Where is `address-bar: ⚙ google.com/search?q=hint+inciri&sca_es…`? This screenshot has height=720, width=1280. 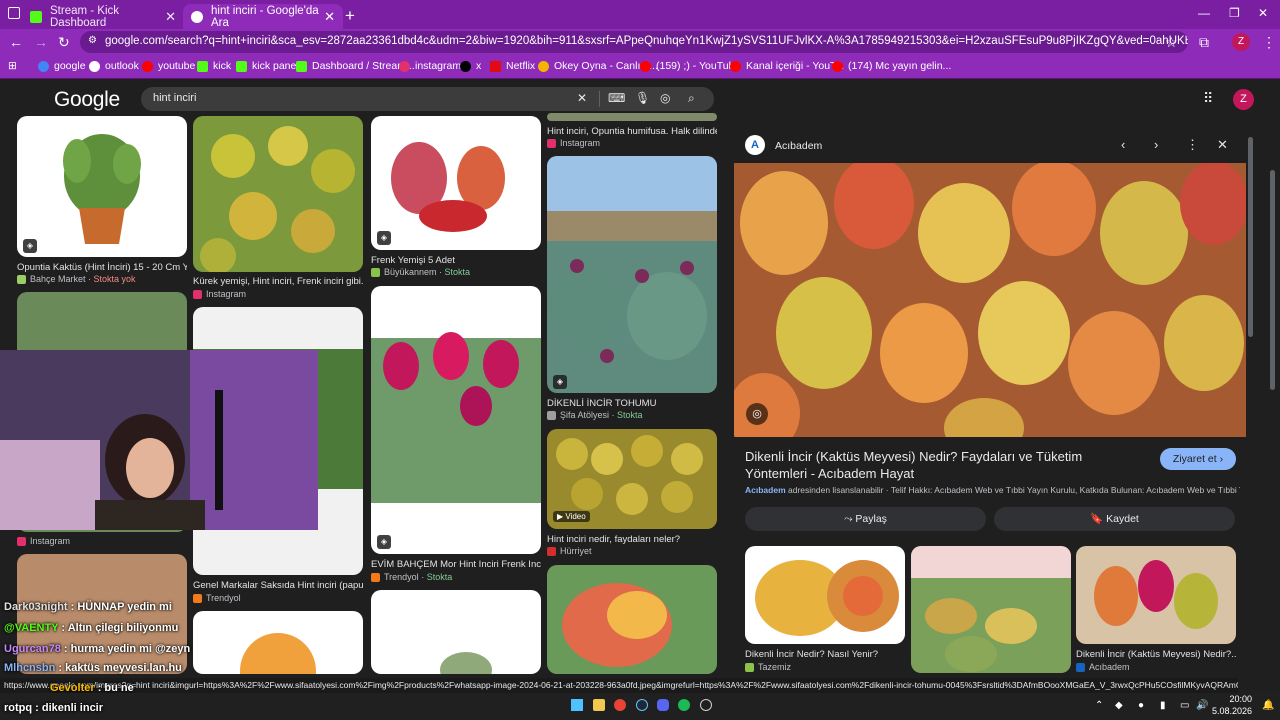 address-bar: ⚙ google.com/search?q=hint+inciri&sca_es… is located at coordinates (634, 42).